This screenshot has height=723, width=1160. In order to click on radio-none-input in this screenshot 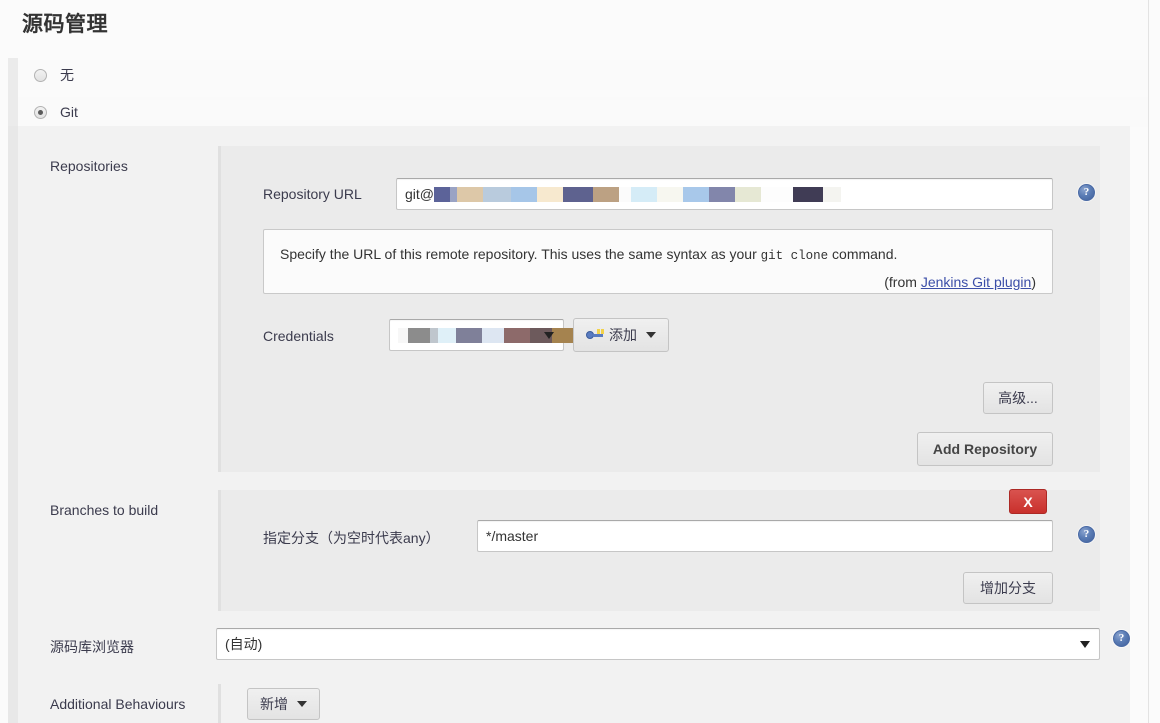, I will do `click(40, 75)`.